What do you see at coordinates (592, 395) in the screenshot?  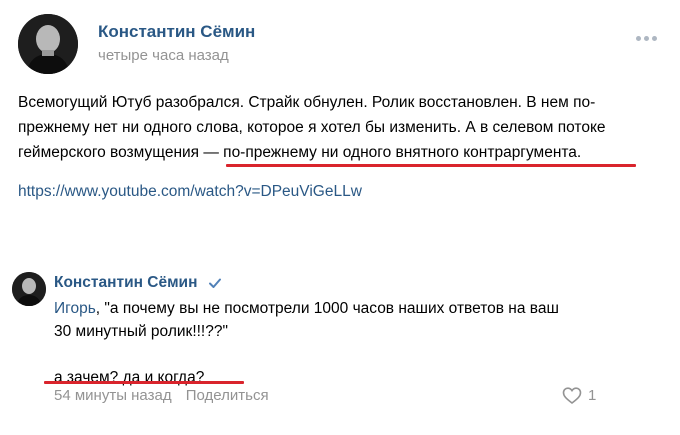 I see `like-count: 1` at bounding box center [592, 395].